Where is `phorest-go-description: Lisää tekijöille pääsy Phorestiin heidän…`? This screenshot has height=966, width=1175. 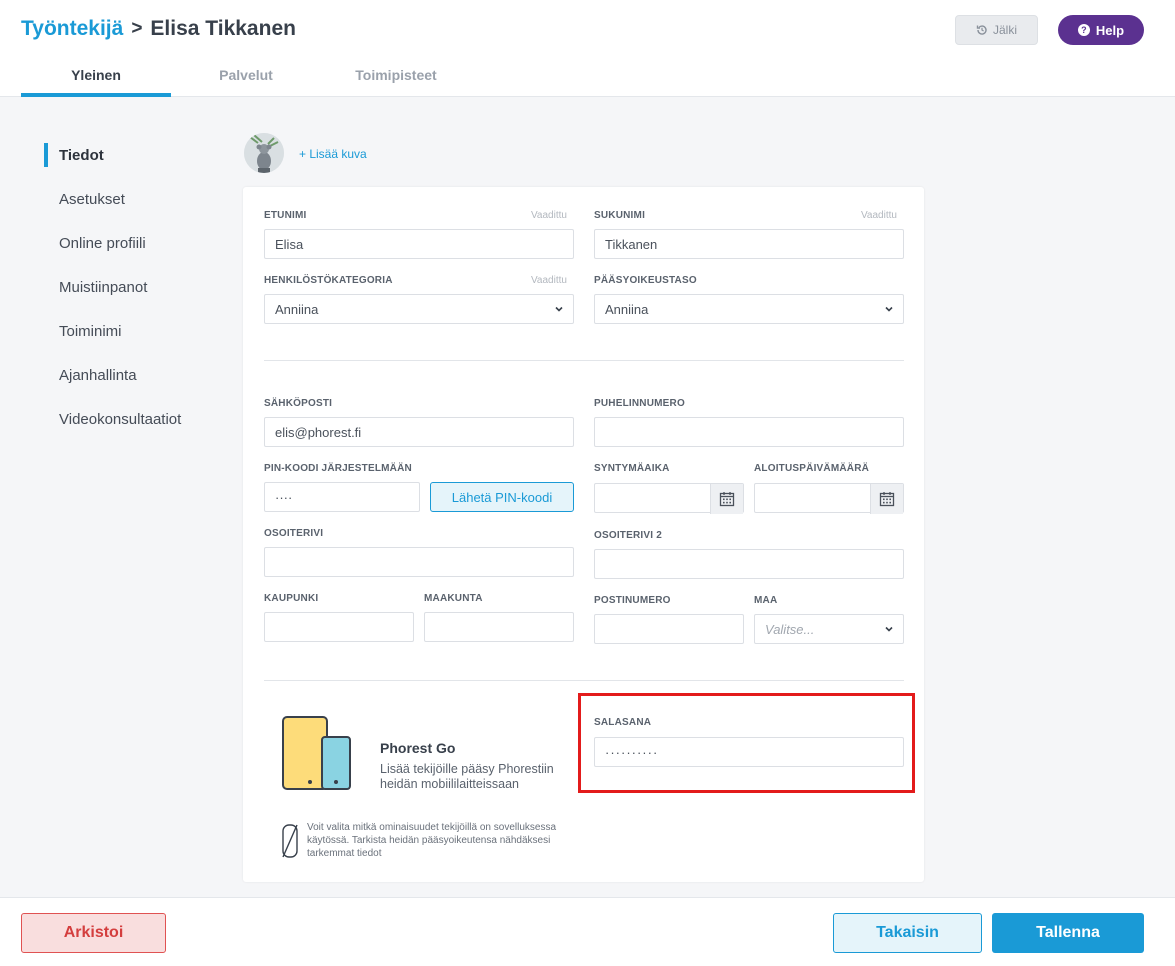 phorest-go-description: Lisää tekijöille pääsy Phorestiin heidän… is located at coordinates (467, 776).